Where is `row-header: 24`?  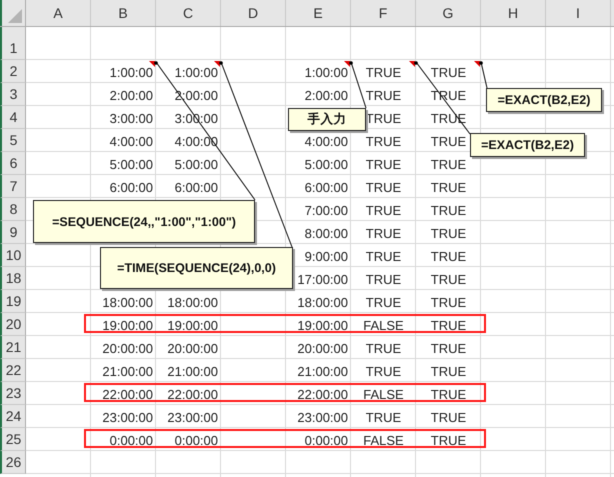 row-header: 24 is located at coordinates (13, 416).